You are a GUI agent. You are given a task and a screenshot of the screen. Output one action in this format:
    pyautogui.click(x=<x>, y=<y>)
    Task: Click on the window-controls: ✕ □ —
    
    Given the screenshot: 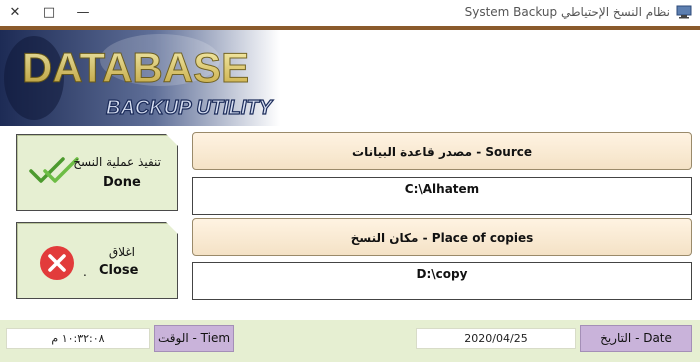 What is the action you would take?
    pyautogui.click(x=49, y=13)
    